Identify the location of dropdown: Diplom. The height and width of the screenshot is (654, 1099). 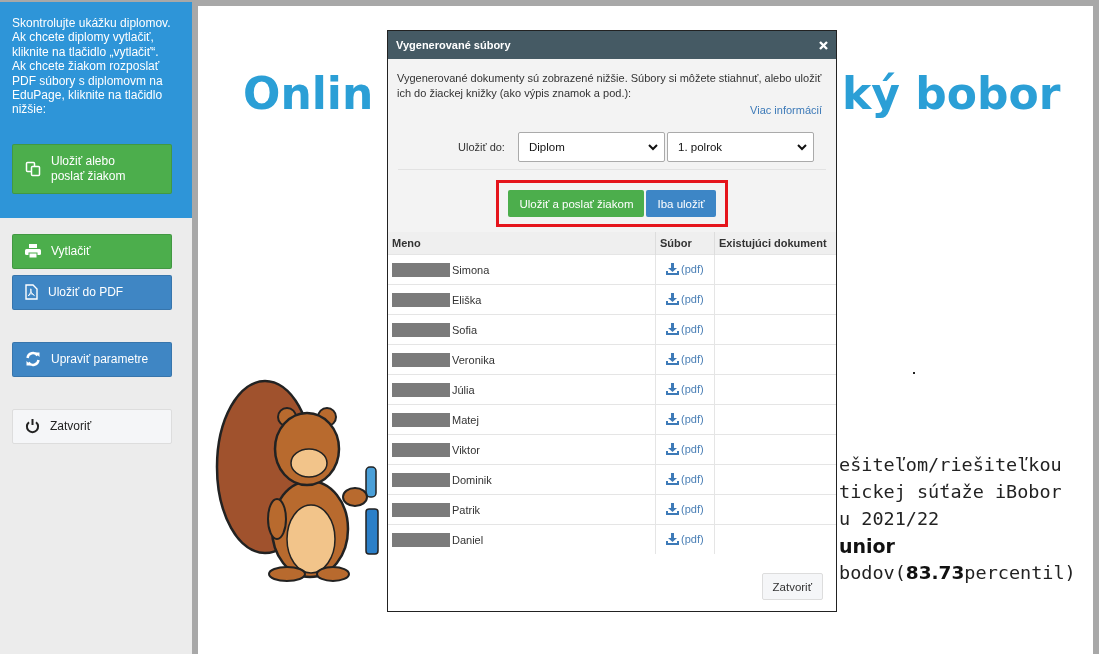
(591, 147).